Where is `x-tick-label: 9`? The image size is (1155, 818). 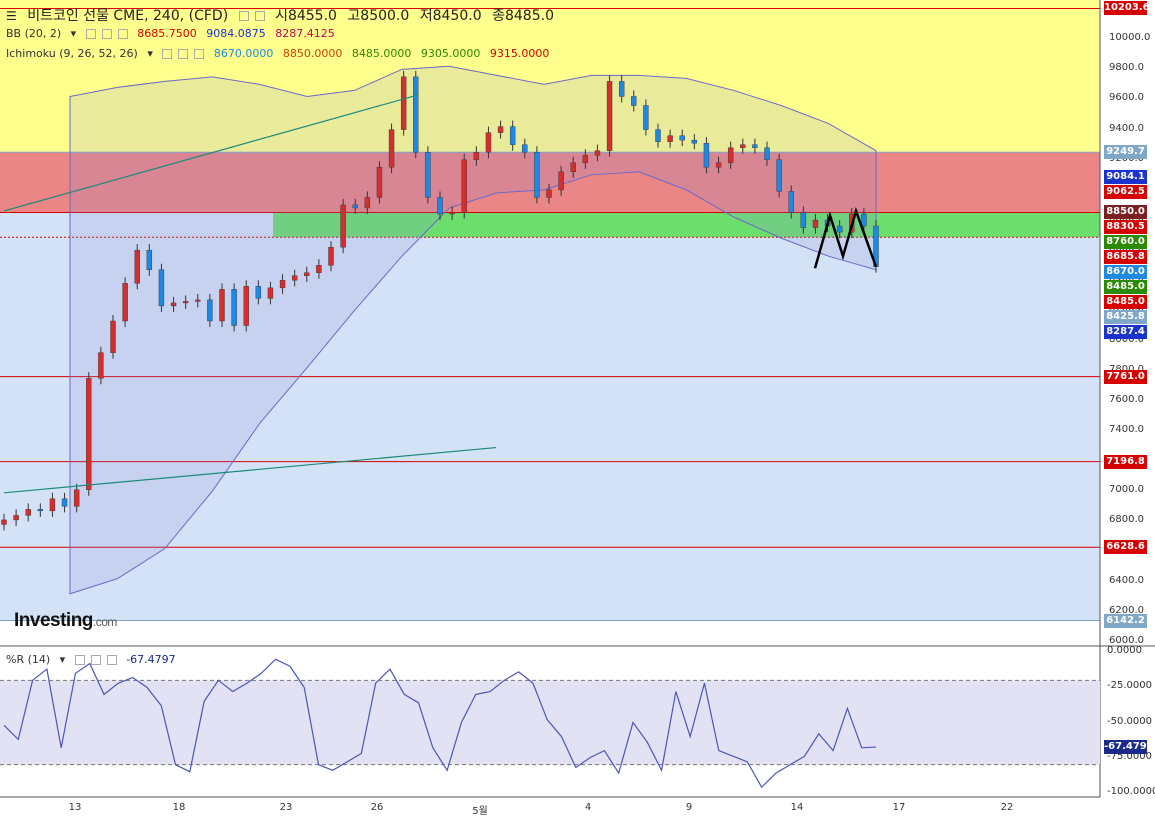 x-tick-label: 9 is located at coordinates (689, 807).